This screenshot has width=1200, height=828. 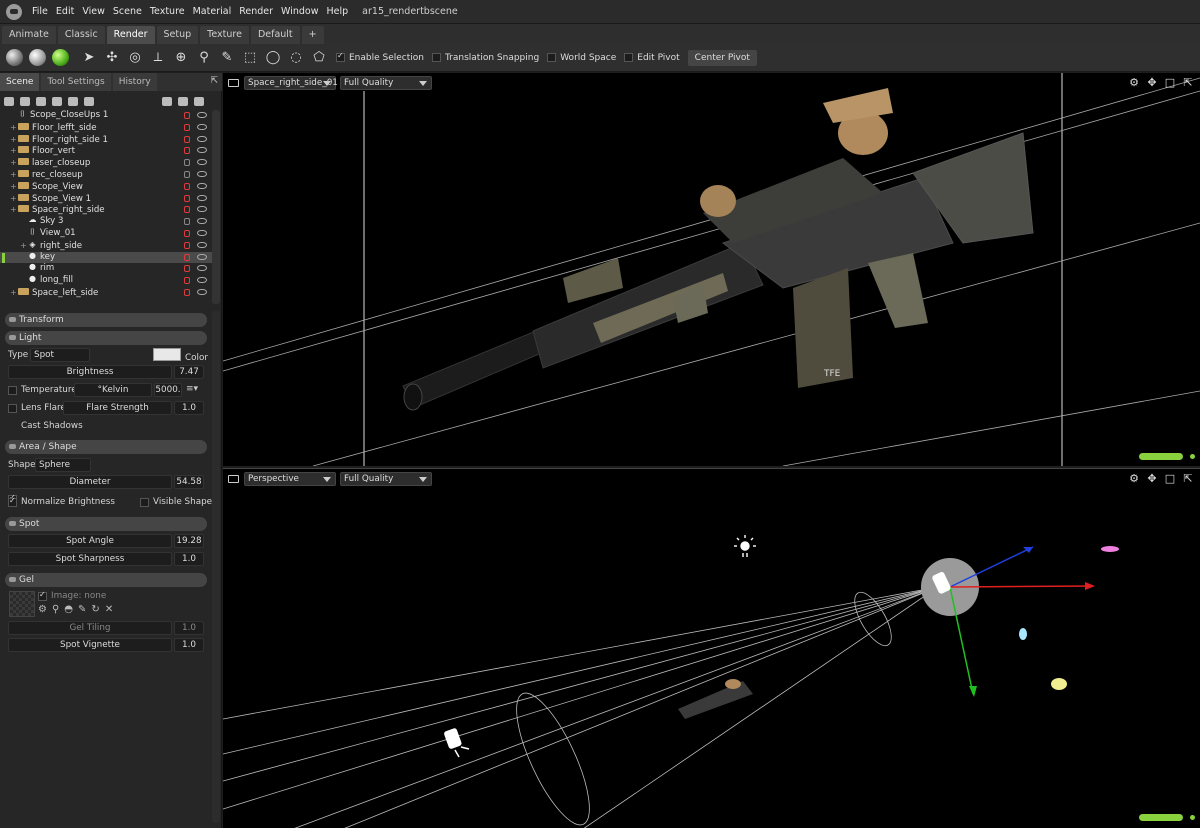 What do you see at coordinates (60, 355) in the screenshot?
I see `light-type-select: Spot` at bounding box center [60, 355].